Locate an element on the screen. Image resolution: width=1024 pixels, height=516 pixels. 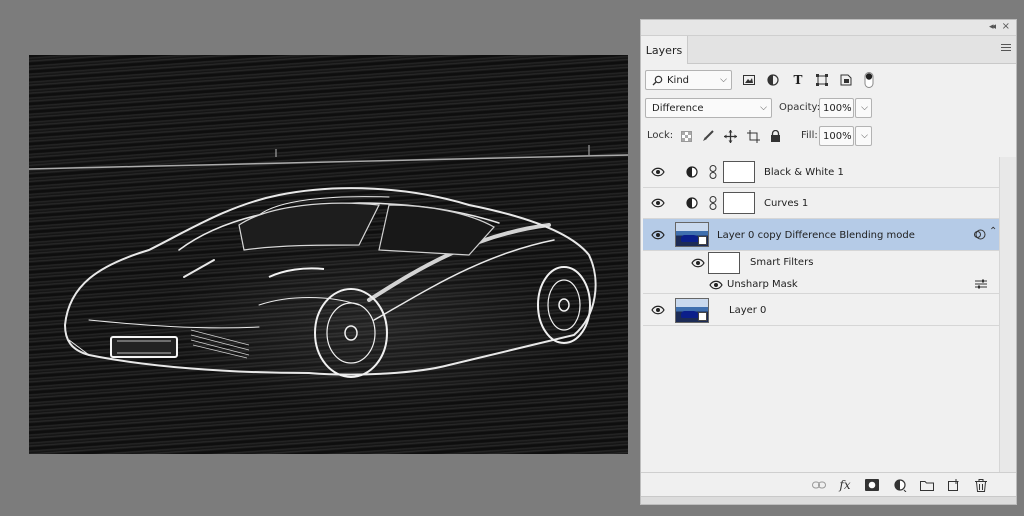
filter-blending-options-icon is located at coordinates (981, 284).